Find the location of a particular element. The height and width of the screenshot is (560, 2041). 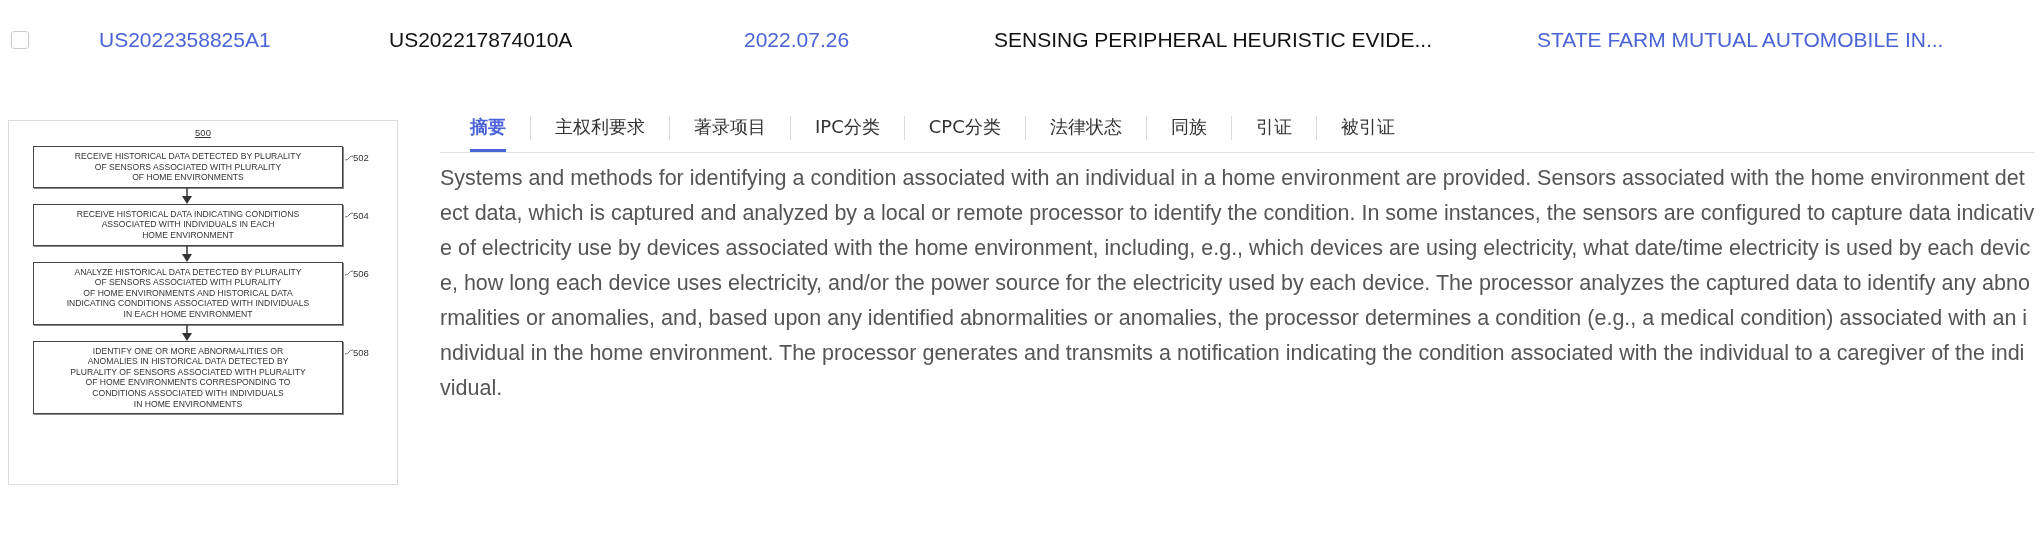

date-link: 2022.07.26 is located at coordinates (869, 40).